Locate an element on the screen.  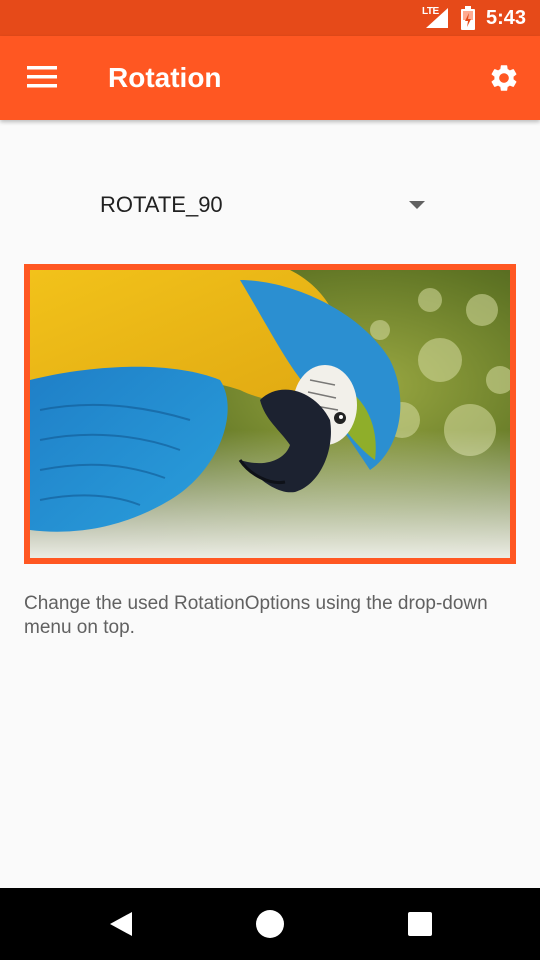
dropdown-selected-value: ROTATE_90 is located at coordinates (161, 204).